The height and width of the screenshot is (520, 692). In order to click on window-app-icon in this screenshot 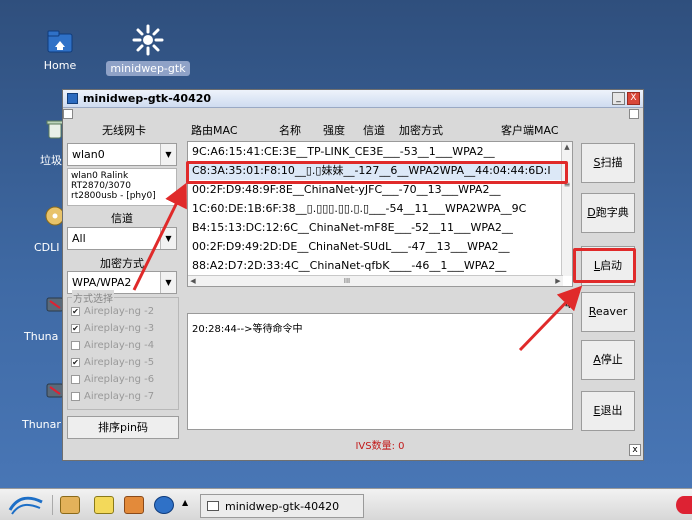, I will do `click(72, 98)`.